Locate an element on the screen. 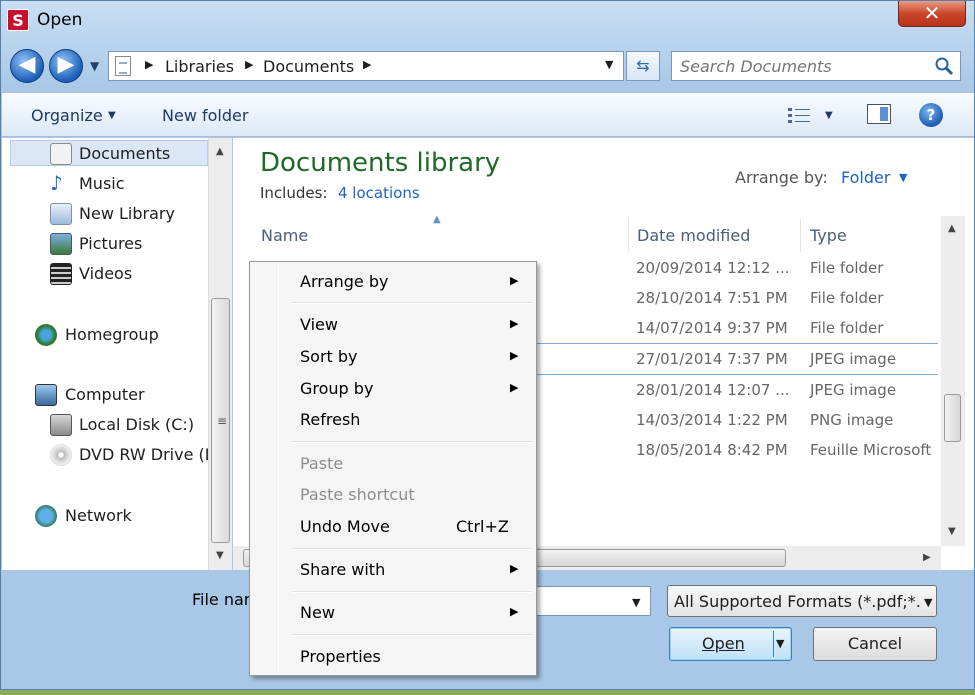 The width and height of the screenshot is (975, 695). sidebar-item-local-disk: Local Disk (C:) is located at coordinates (130, 425).